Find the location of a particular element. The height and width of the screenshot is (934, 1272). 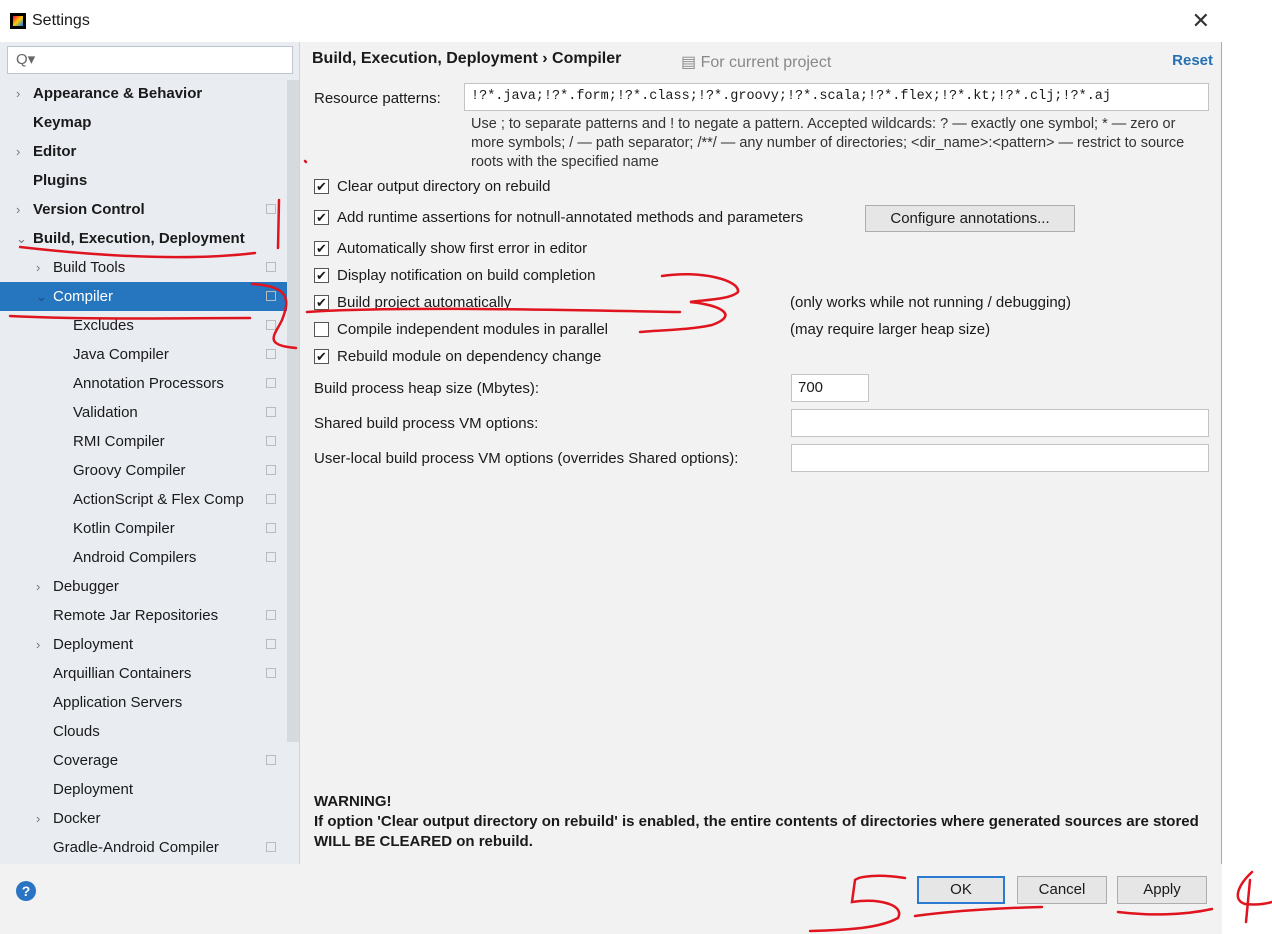

checkbox-label: Rebuild module on dependency change is located at coordinates (469, 356).